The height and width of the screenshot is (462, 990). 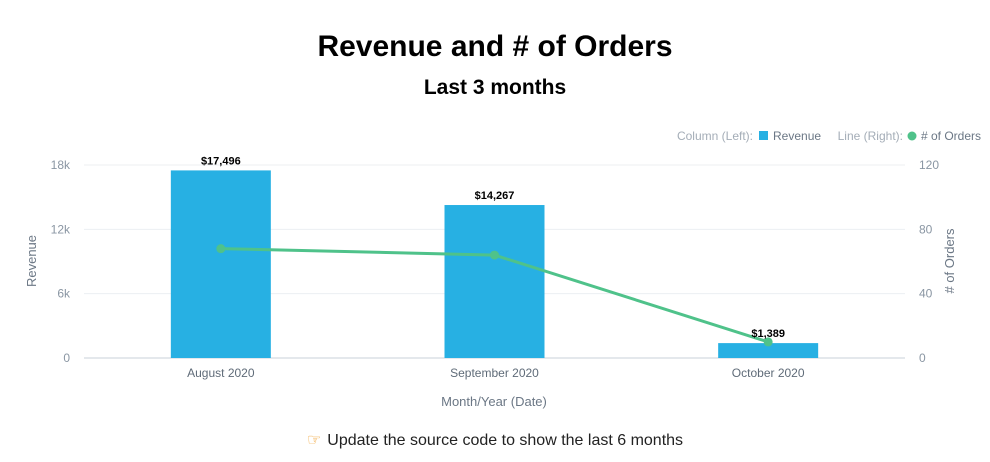 What do you see at coordinates (314, 440) in the screenshot?
I see `pointing-hand-icon: ☞` at bounding box center [314, 440].